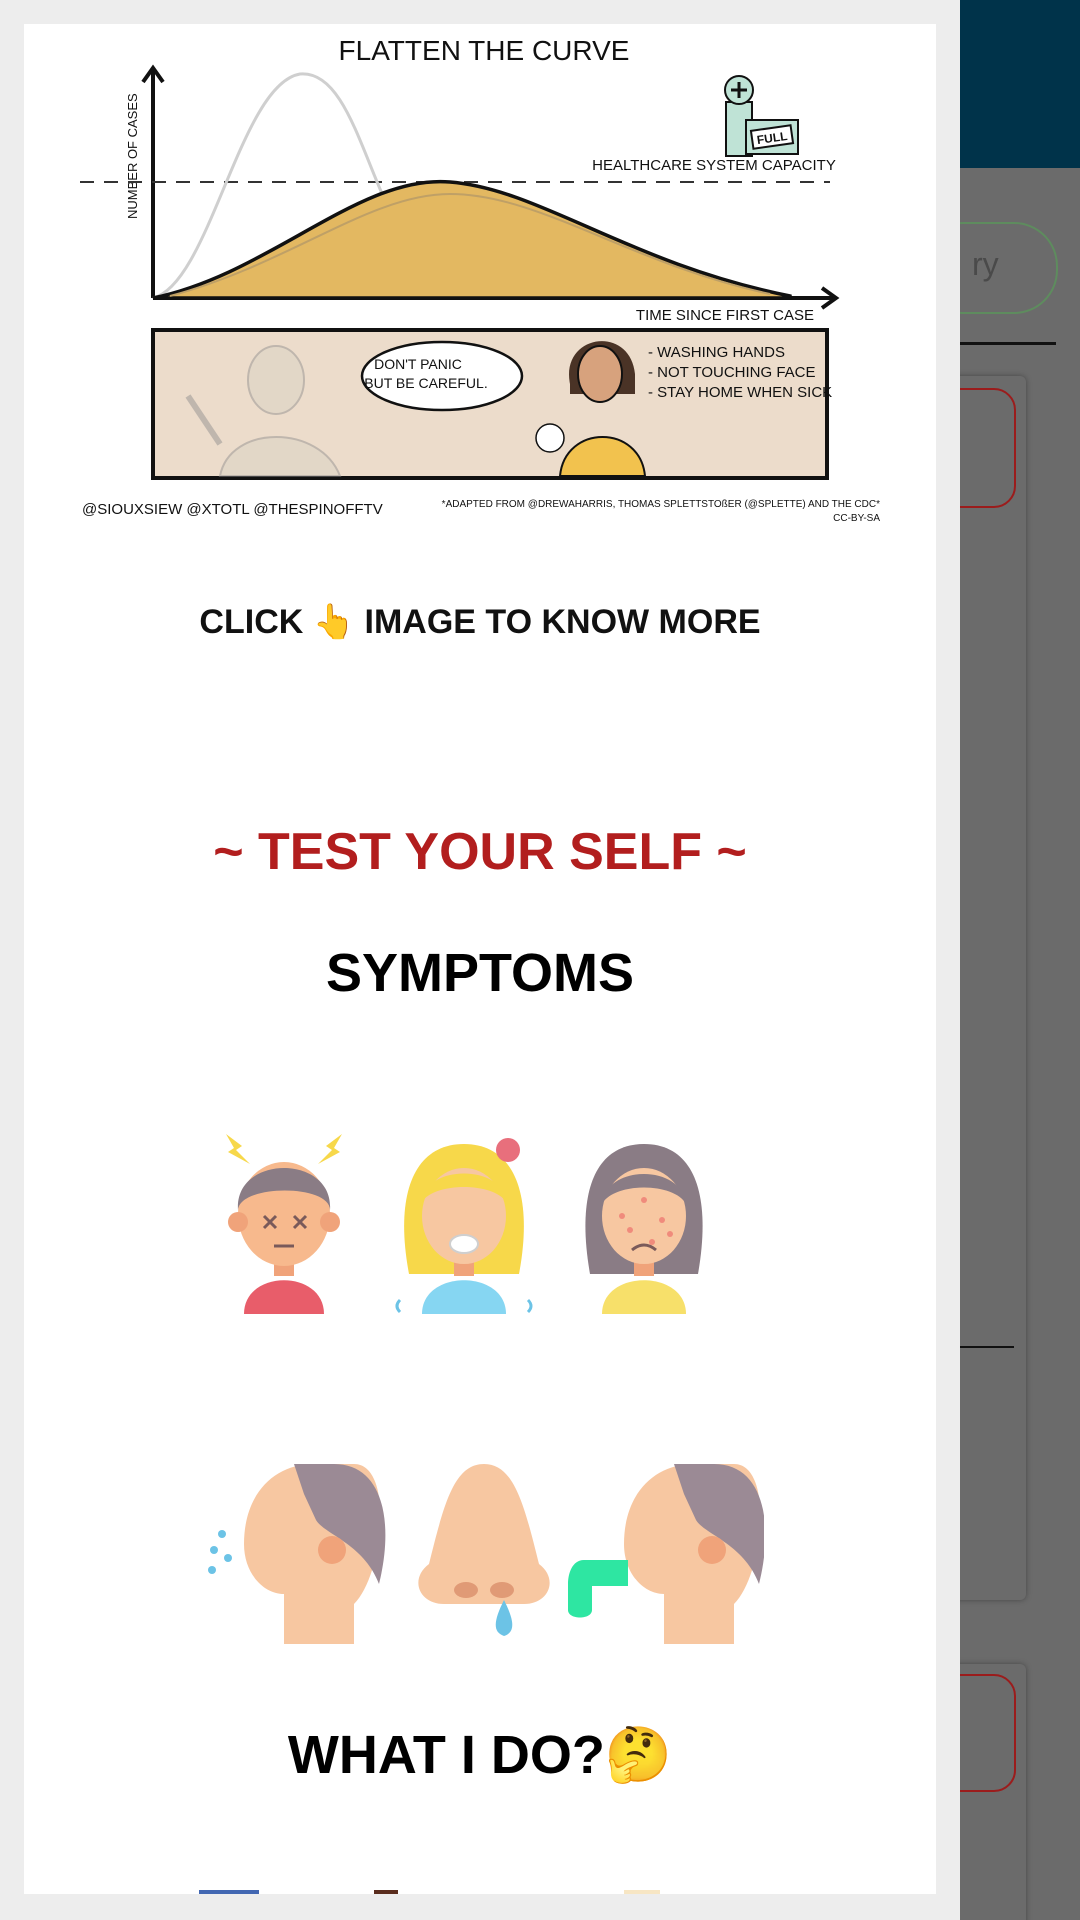  Describe the element at coordinates (480, 622) in the screenshot. I see `click-image-hint: CLICK 👆 IMAGE TO KNOW MORE` at that location.